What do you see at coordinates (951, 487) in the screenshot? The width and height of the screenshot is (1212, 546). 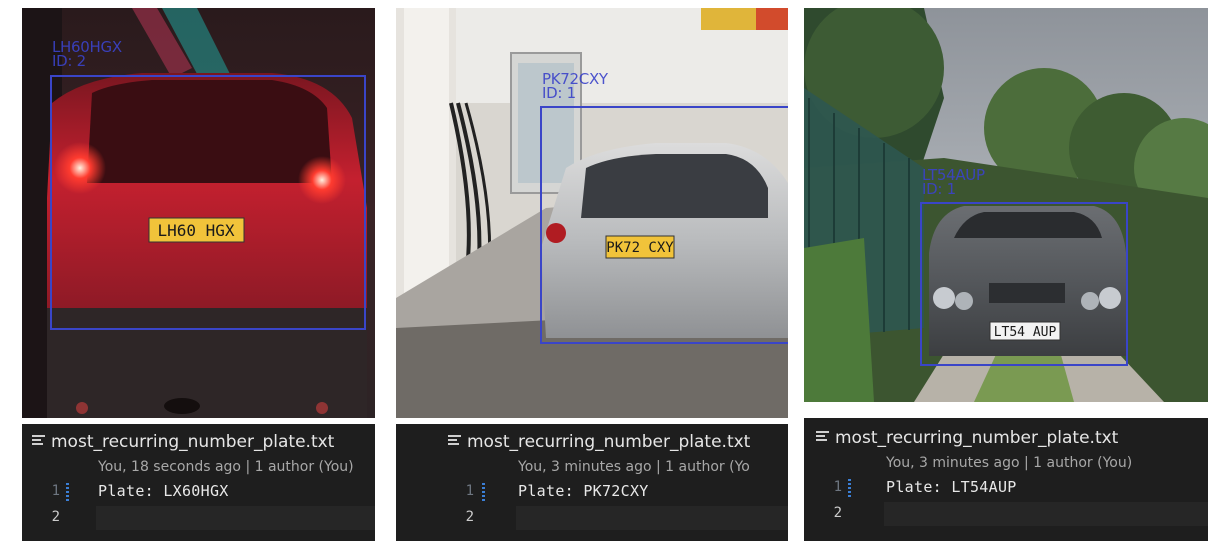 I see `code-text: Plate: LT54AUP` at bounding box center [951, 487].